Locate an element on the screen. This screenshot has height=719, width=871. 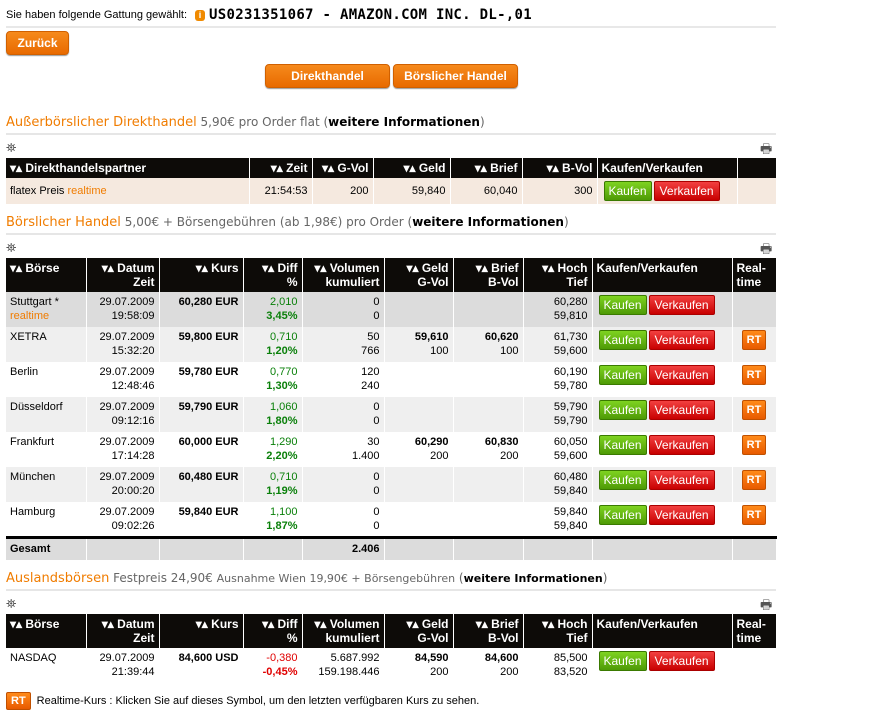
column-label: Zeit is located at coordinates (297, 168).